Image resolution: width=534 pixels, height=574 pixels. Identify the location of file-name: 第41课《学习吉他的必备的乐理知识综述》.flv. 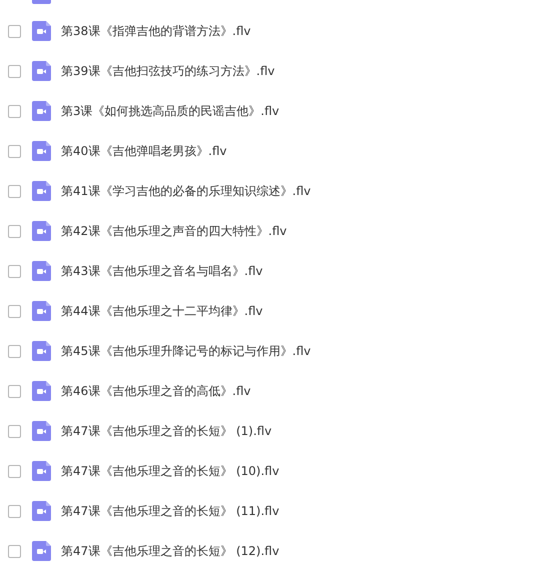
(186, 191).